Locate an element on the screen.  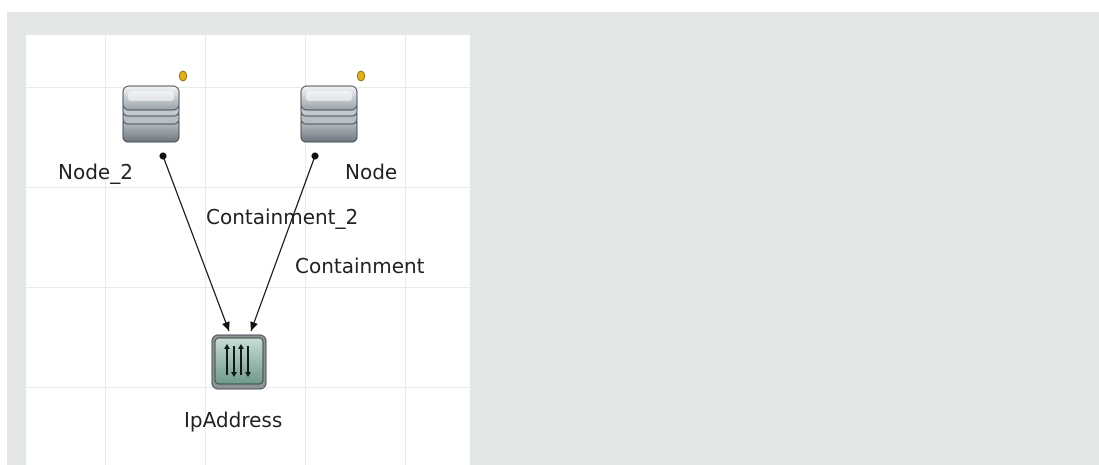
node-ipaddress is located at coordinates (240, 363).